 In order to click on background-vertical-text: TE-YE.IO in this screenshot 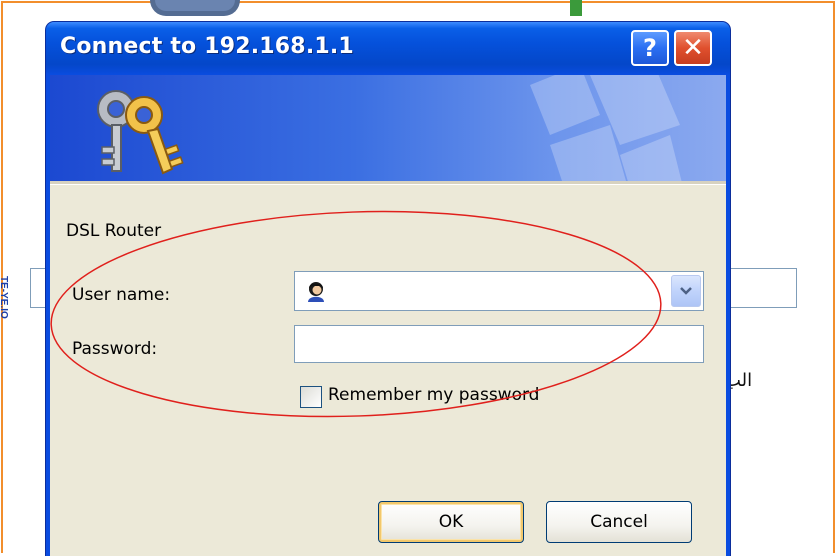, I will do `click(4, 297)`.